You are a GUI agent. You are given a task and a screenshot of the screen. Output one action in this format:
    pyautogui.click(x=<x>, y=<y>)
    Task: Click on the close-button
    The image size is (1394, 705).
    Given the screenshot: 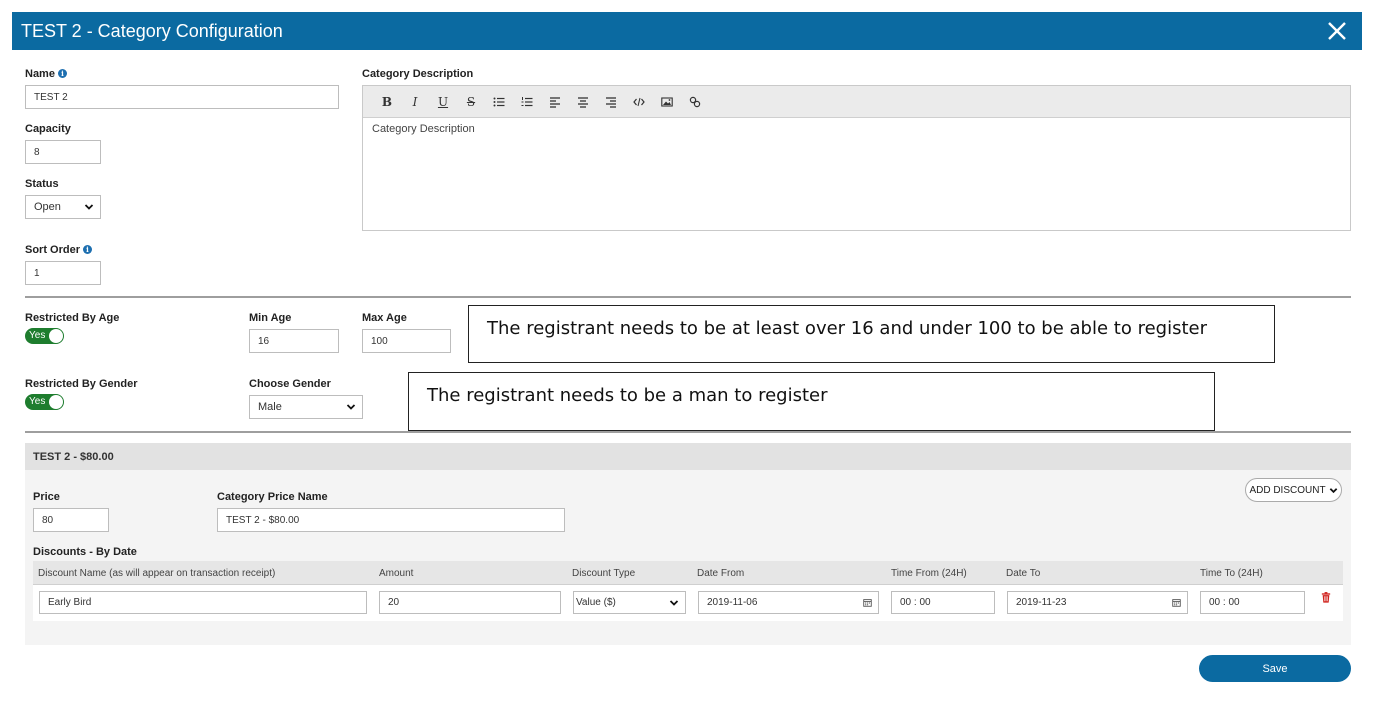 What is the action you would take?
    pyautogui.click(x=1337, y=31)
    